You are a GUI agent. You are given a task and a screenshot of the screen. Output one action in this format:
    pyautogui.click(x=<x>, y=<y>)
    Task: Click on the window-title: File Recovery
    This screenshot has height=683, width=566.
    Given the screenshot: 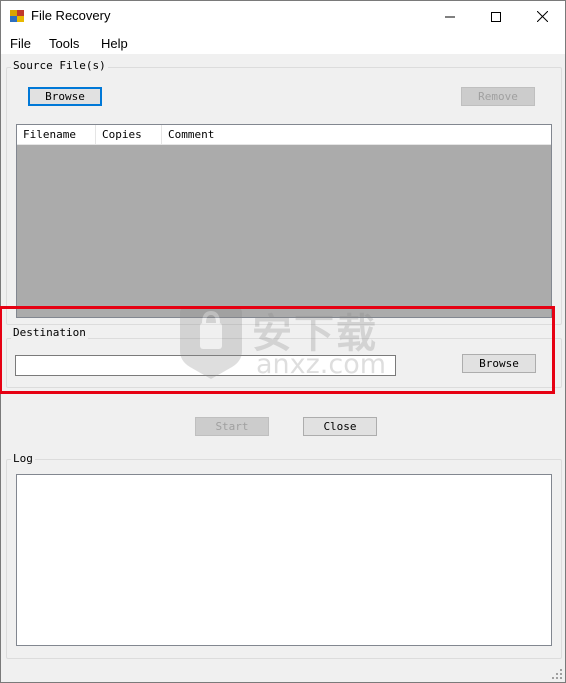 What is the action you would take?
    pyautogui.click(x=71, y=15)
    